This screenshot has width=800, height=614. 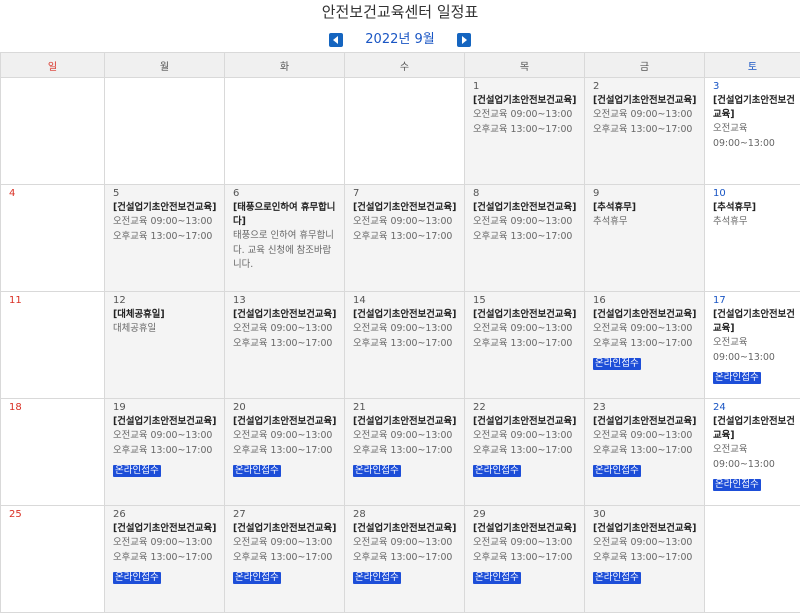 I want to click on chevron-left-icon, so click(x=336, y=40).